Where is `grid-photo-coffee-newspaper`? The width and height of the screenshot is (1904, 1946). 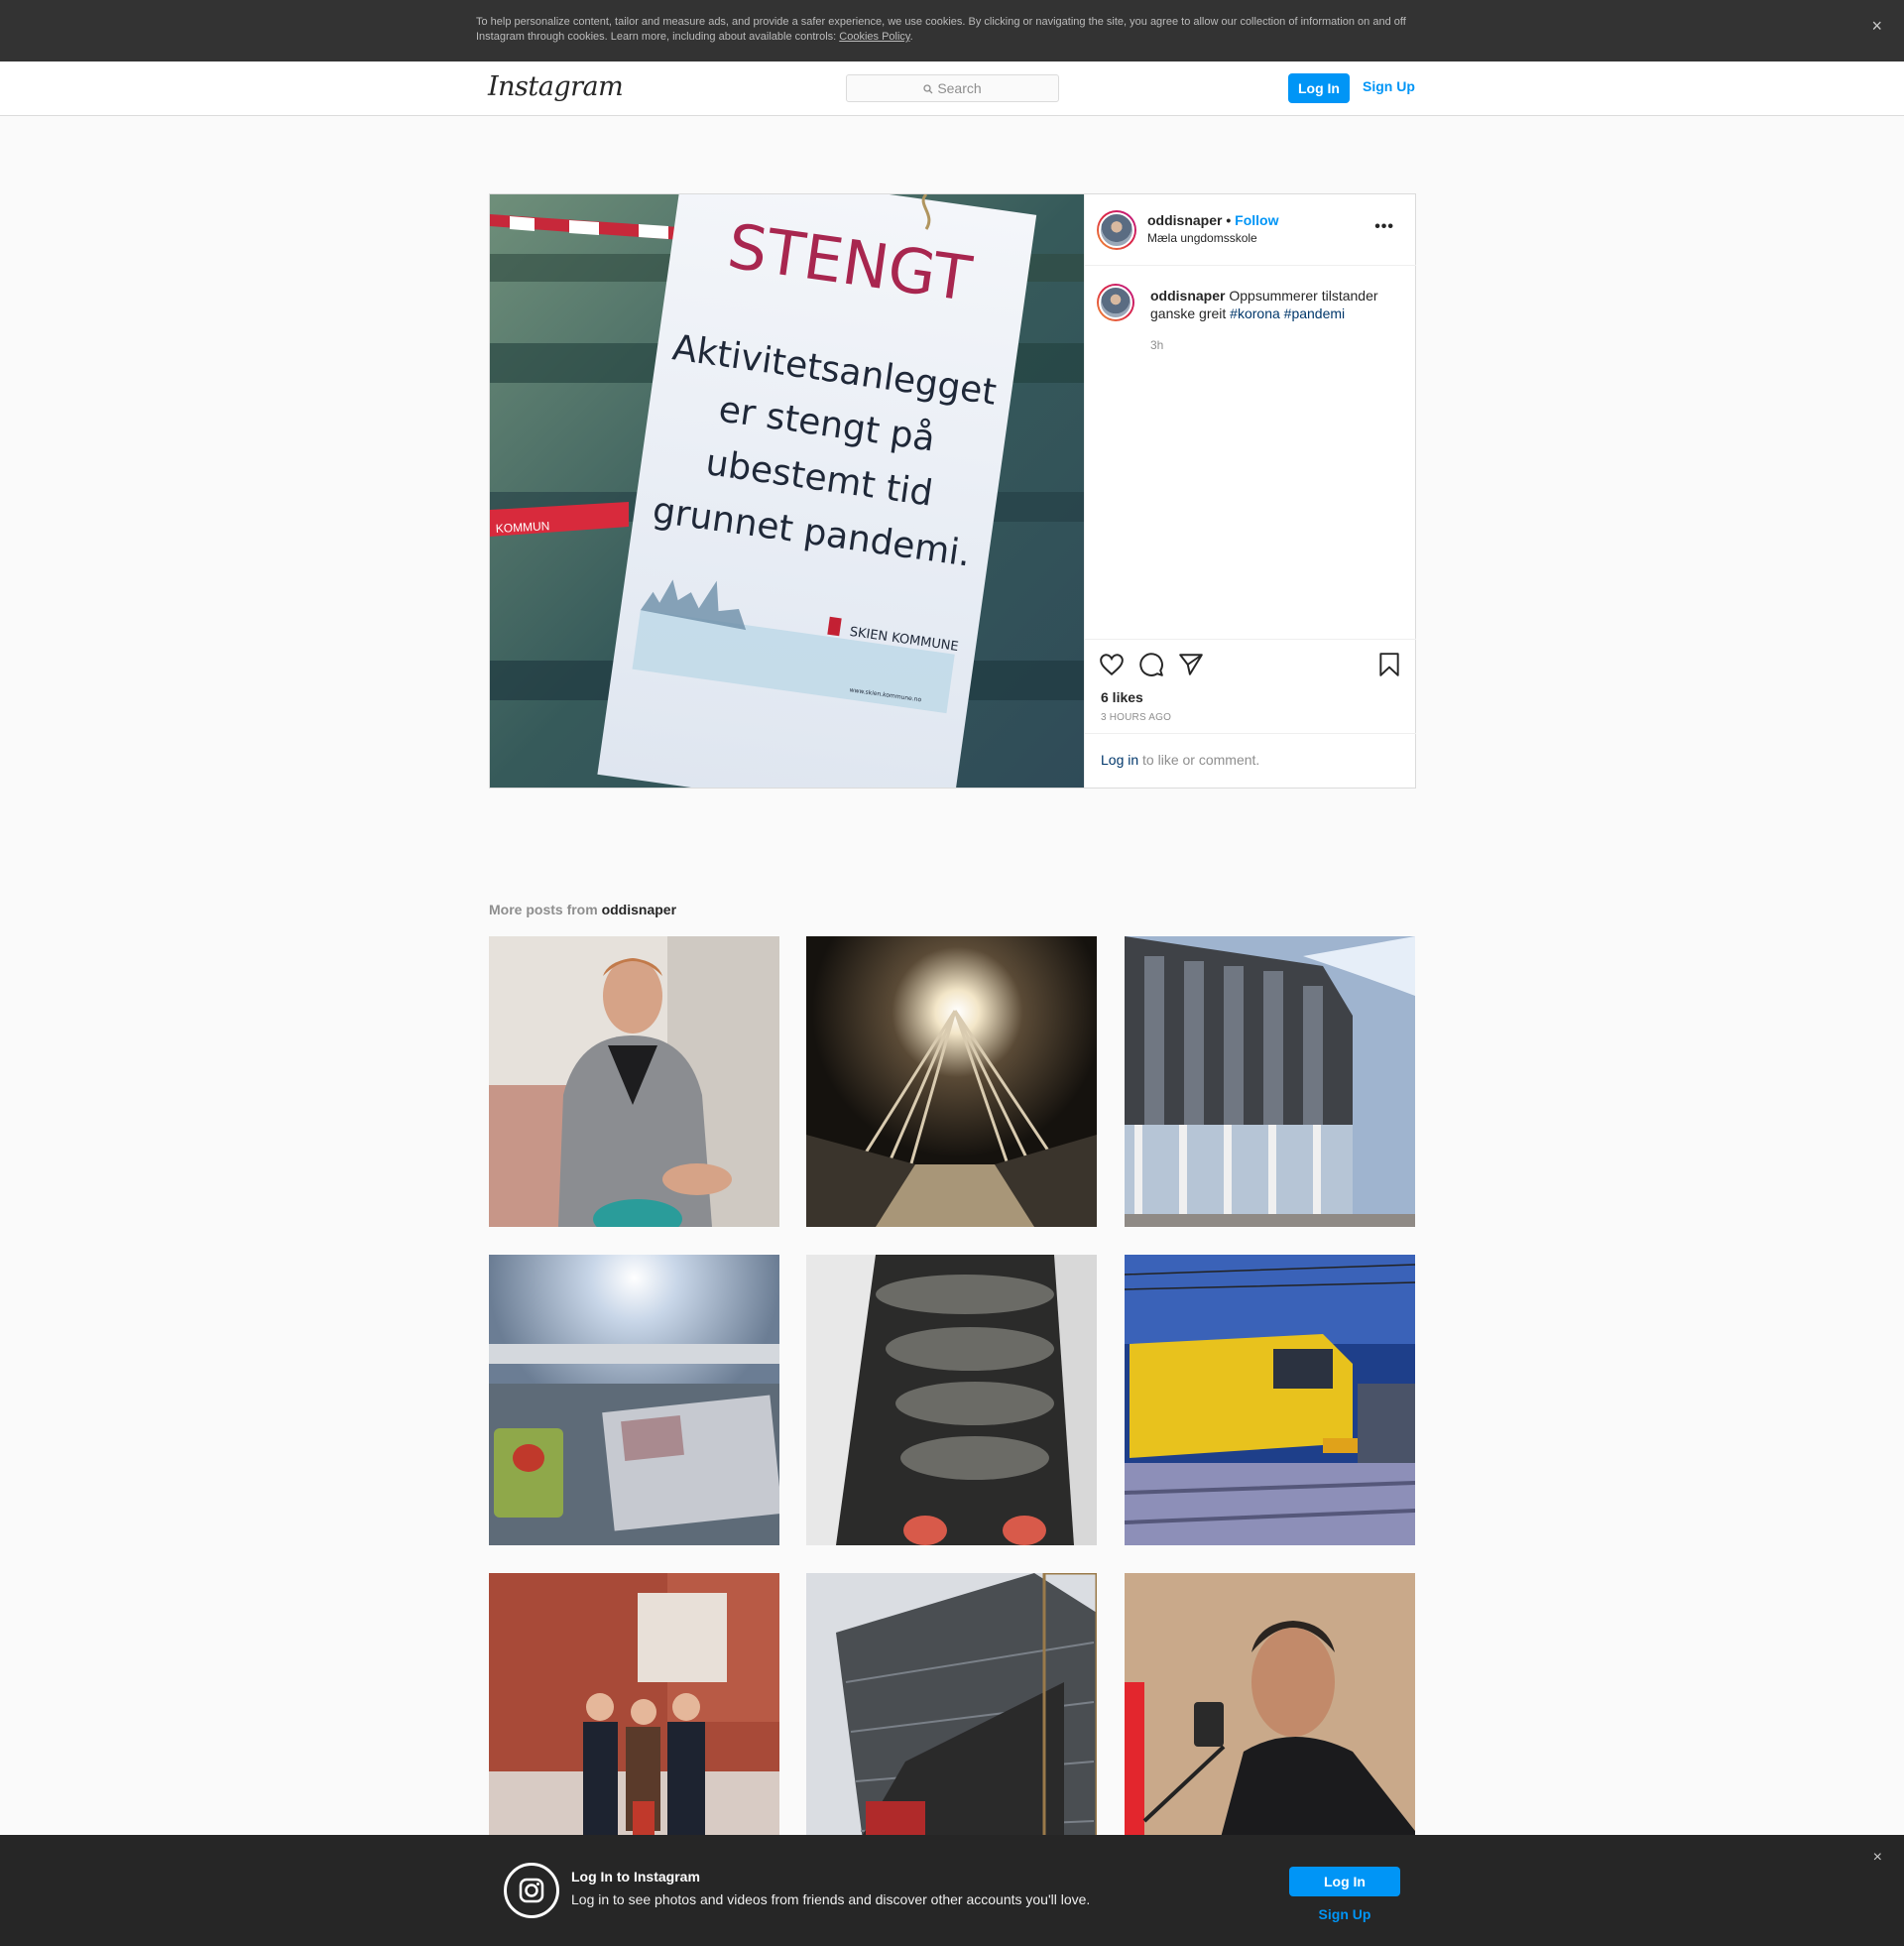
grid-photo-coffee-newspaper is located at coordinates (634, 1400).